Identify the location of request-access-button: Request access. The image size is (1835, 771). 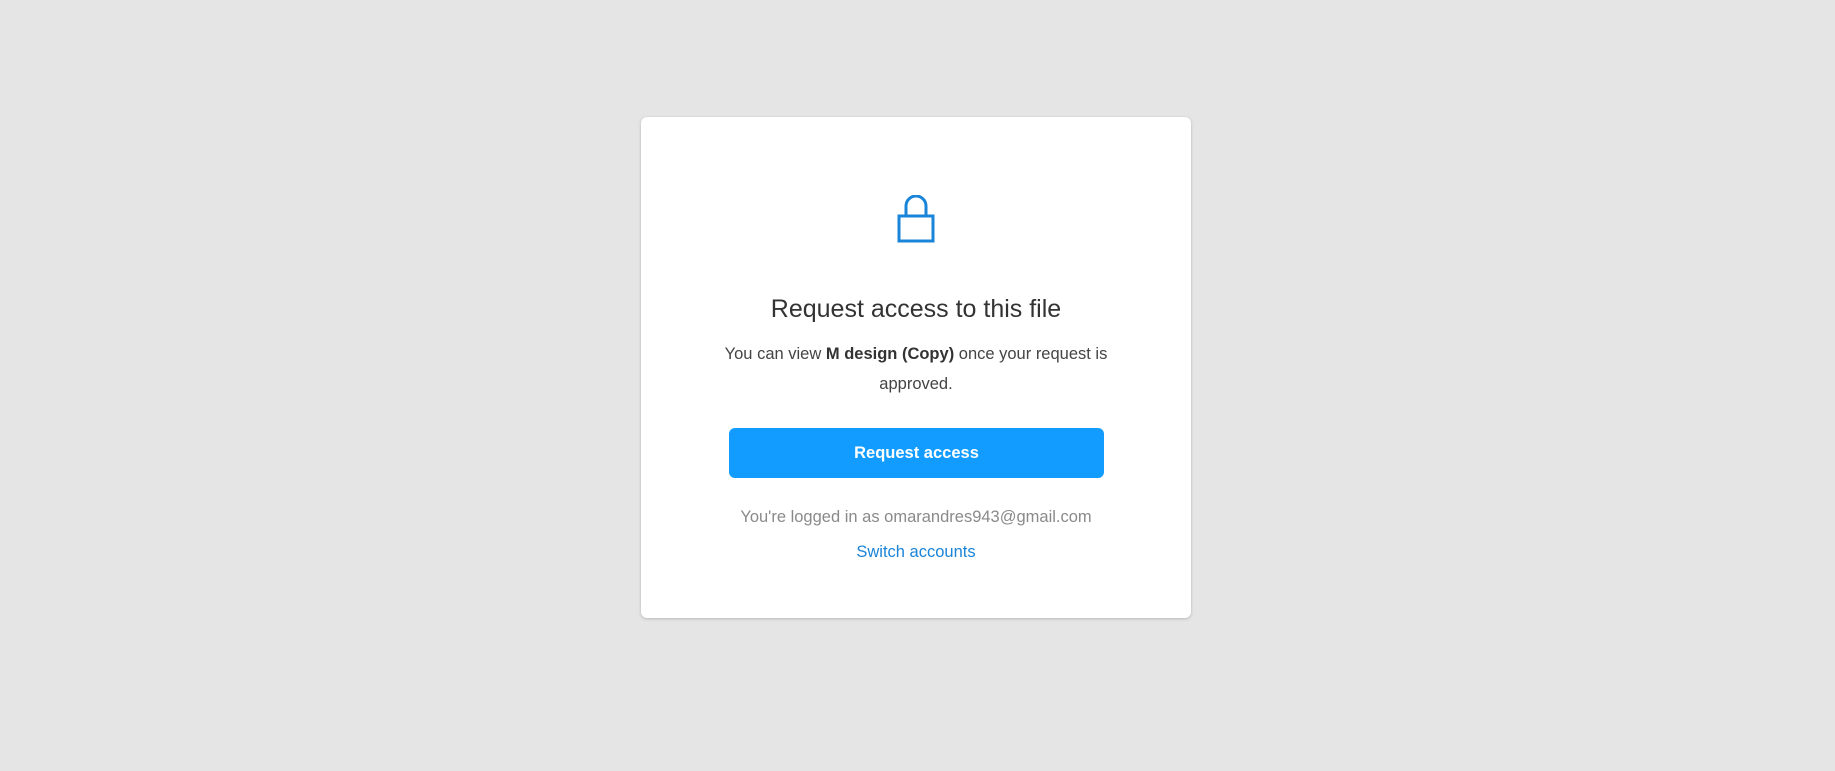
(916, 453).